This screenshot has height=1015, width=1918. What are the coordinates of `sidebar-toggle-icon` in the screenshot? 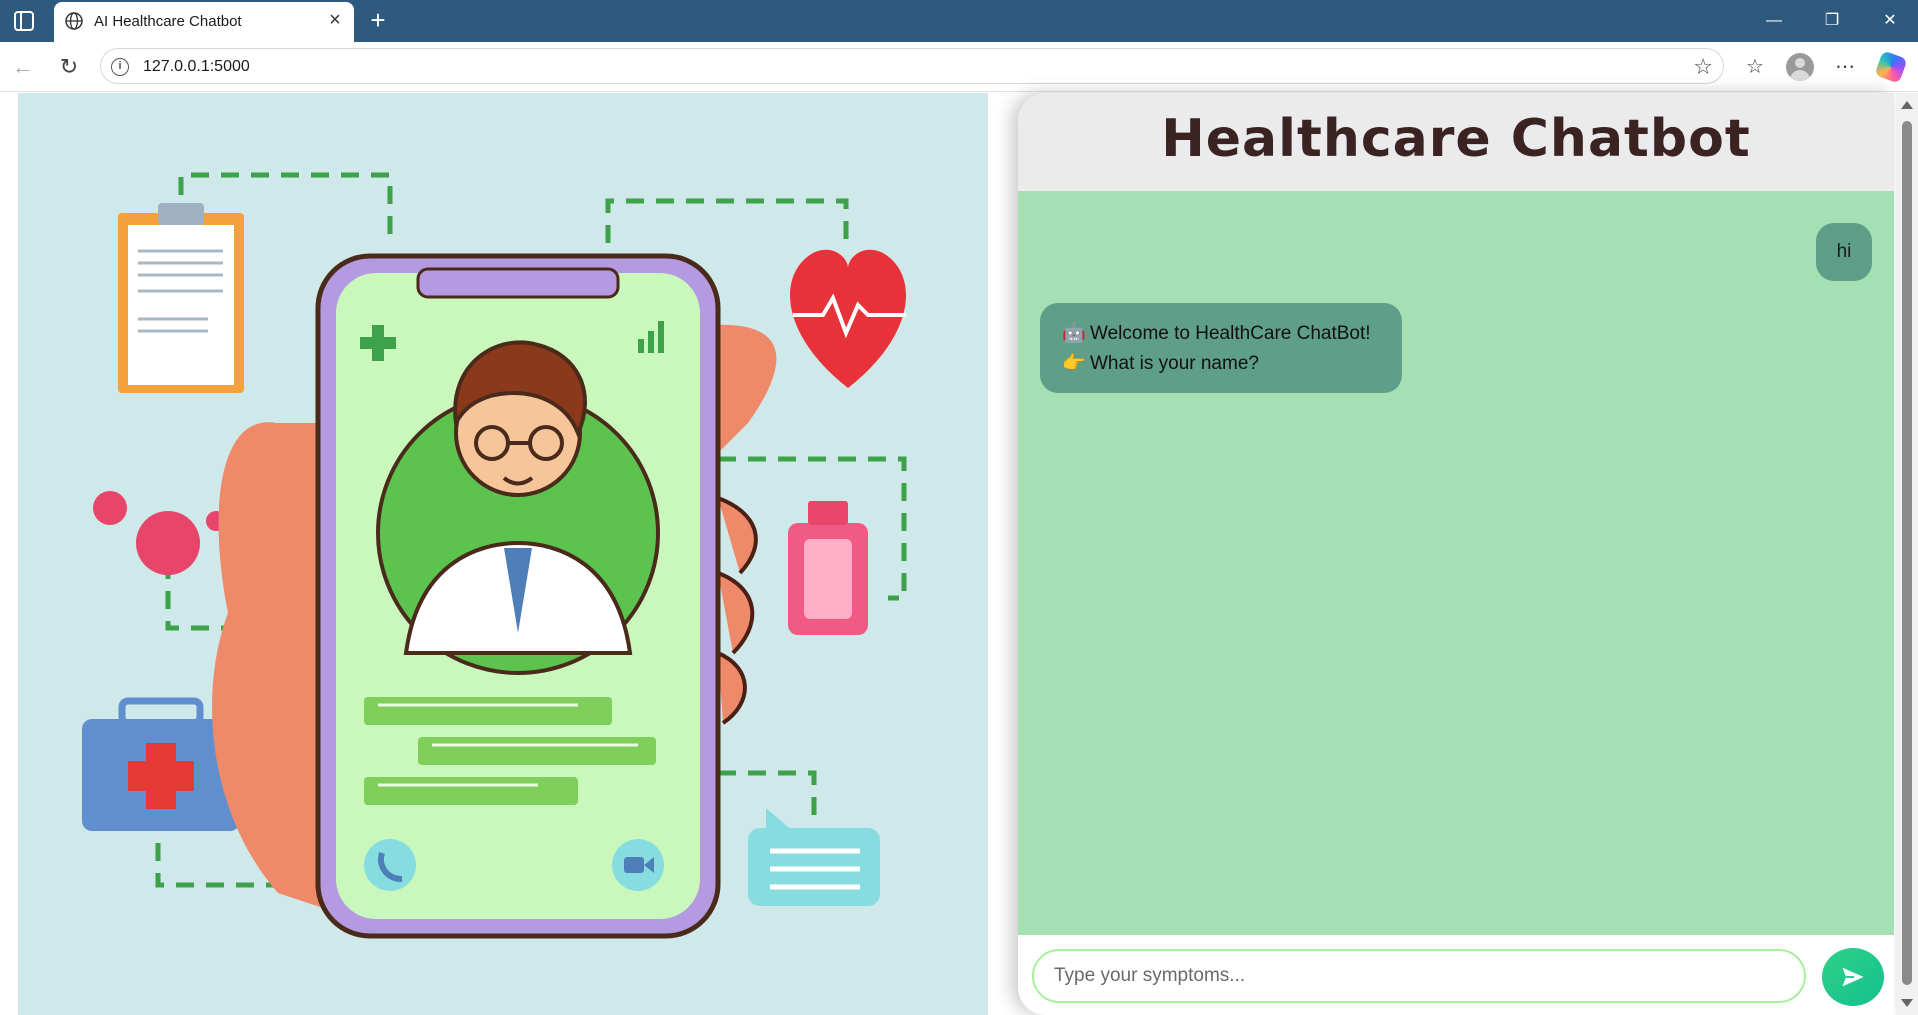 It's located at (24, 21).